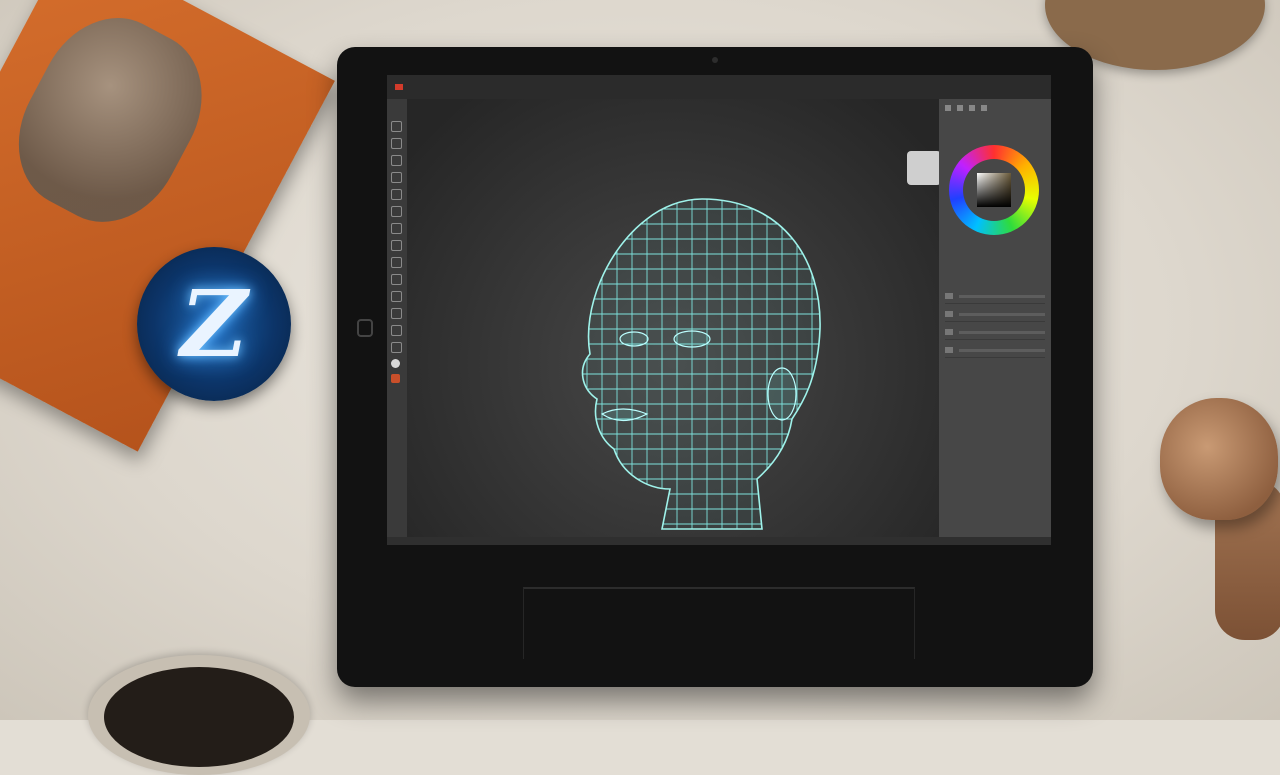 This screenshot has height=775, width=1280. Describe the element at coordinates (719, 87) in the screenshot. I see `menu-bar` at that location.